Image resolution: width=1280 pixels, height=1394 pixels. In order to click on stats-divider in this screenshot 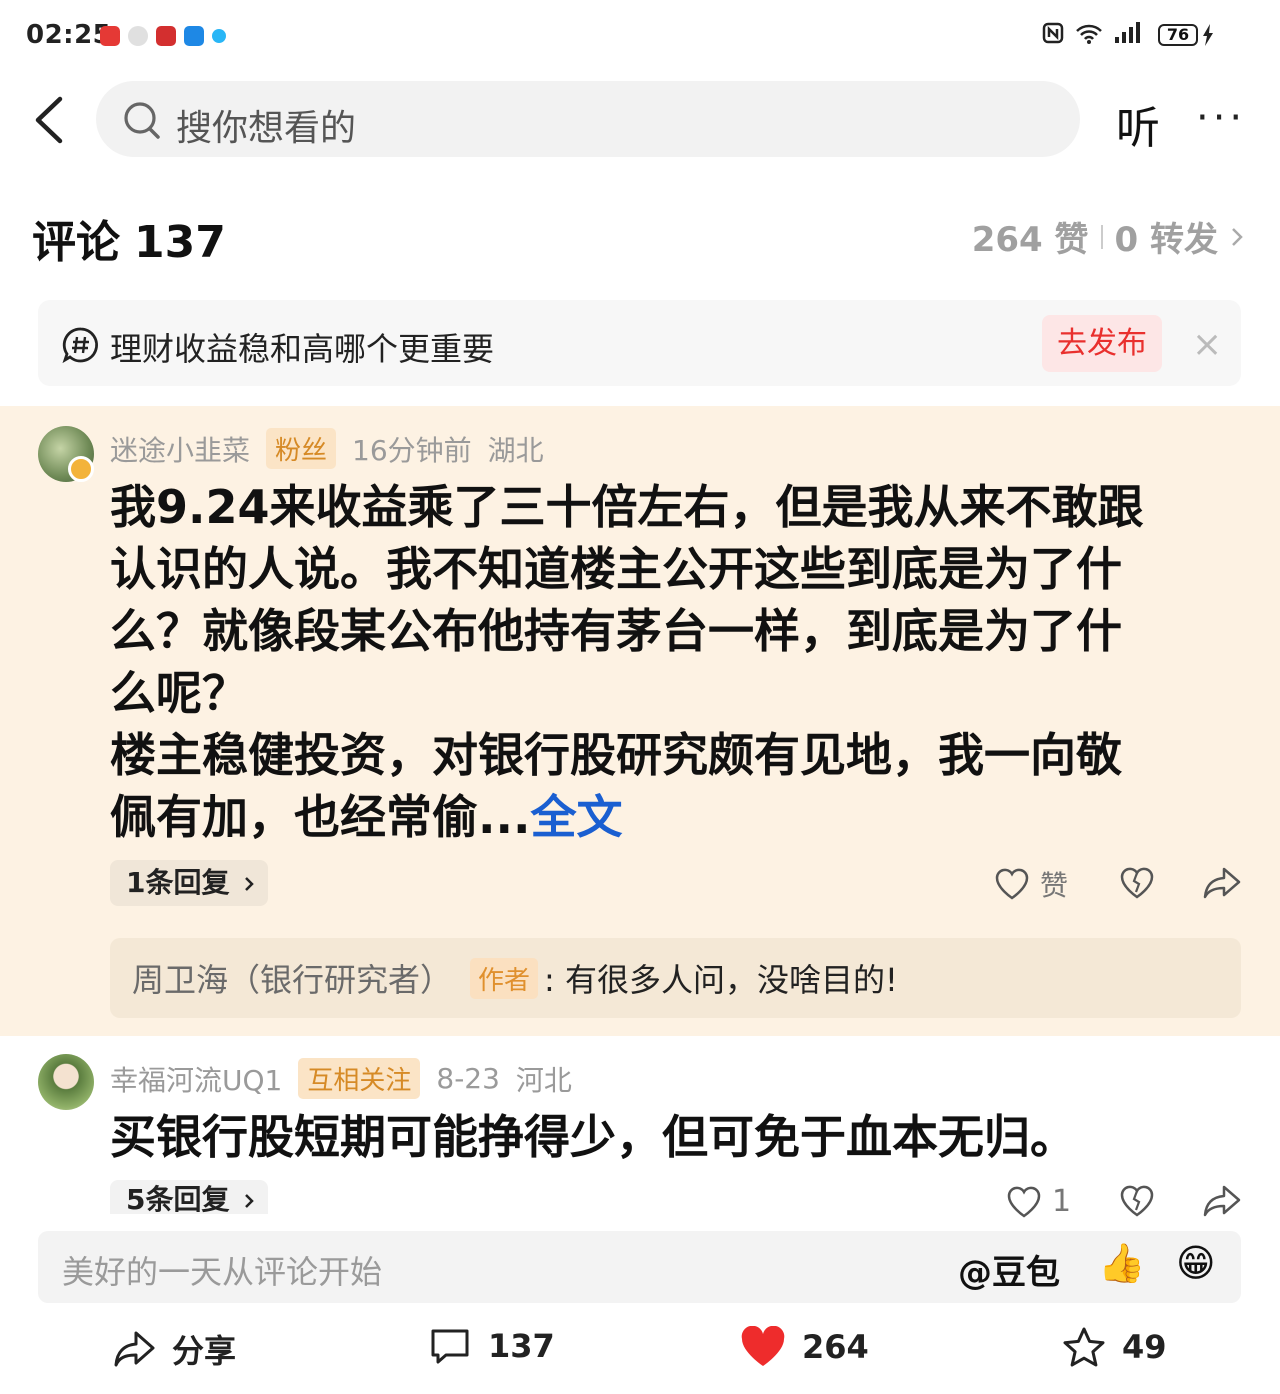, I will do `click(1101, 236)`.